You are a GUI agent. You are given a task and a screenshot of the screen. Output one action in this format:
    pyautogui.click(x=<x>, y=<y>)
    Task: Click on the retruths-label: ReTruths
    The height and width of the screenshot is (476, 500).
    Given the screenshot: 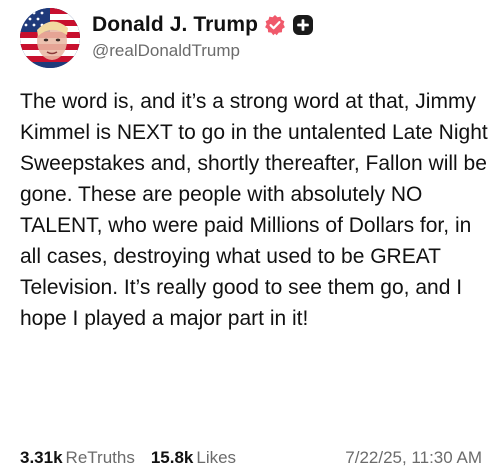 What is the action you would take?
    pyautogui.click(x=100, y=457)
    